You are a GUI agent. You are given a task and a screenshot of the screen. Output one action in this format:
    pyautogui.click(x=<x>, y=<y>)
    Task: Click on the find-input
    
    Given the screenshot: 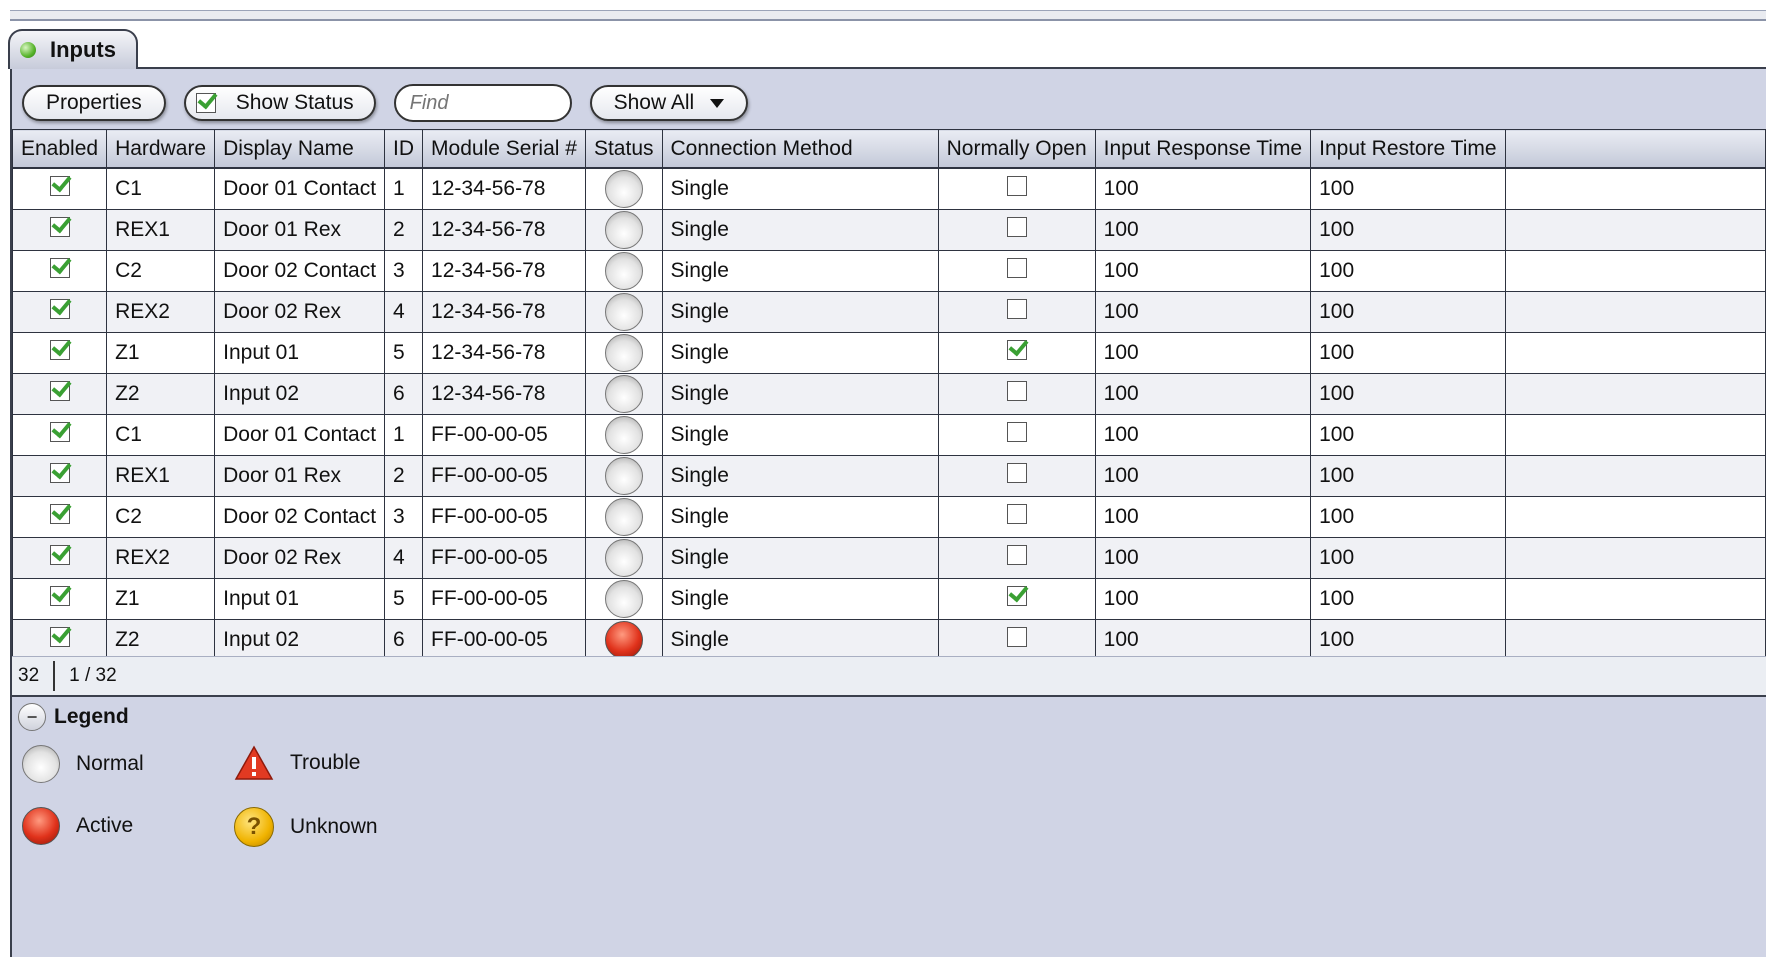 What is the action you would take?
    pyautogui.click(x=482, y=103)
    